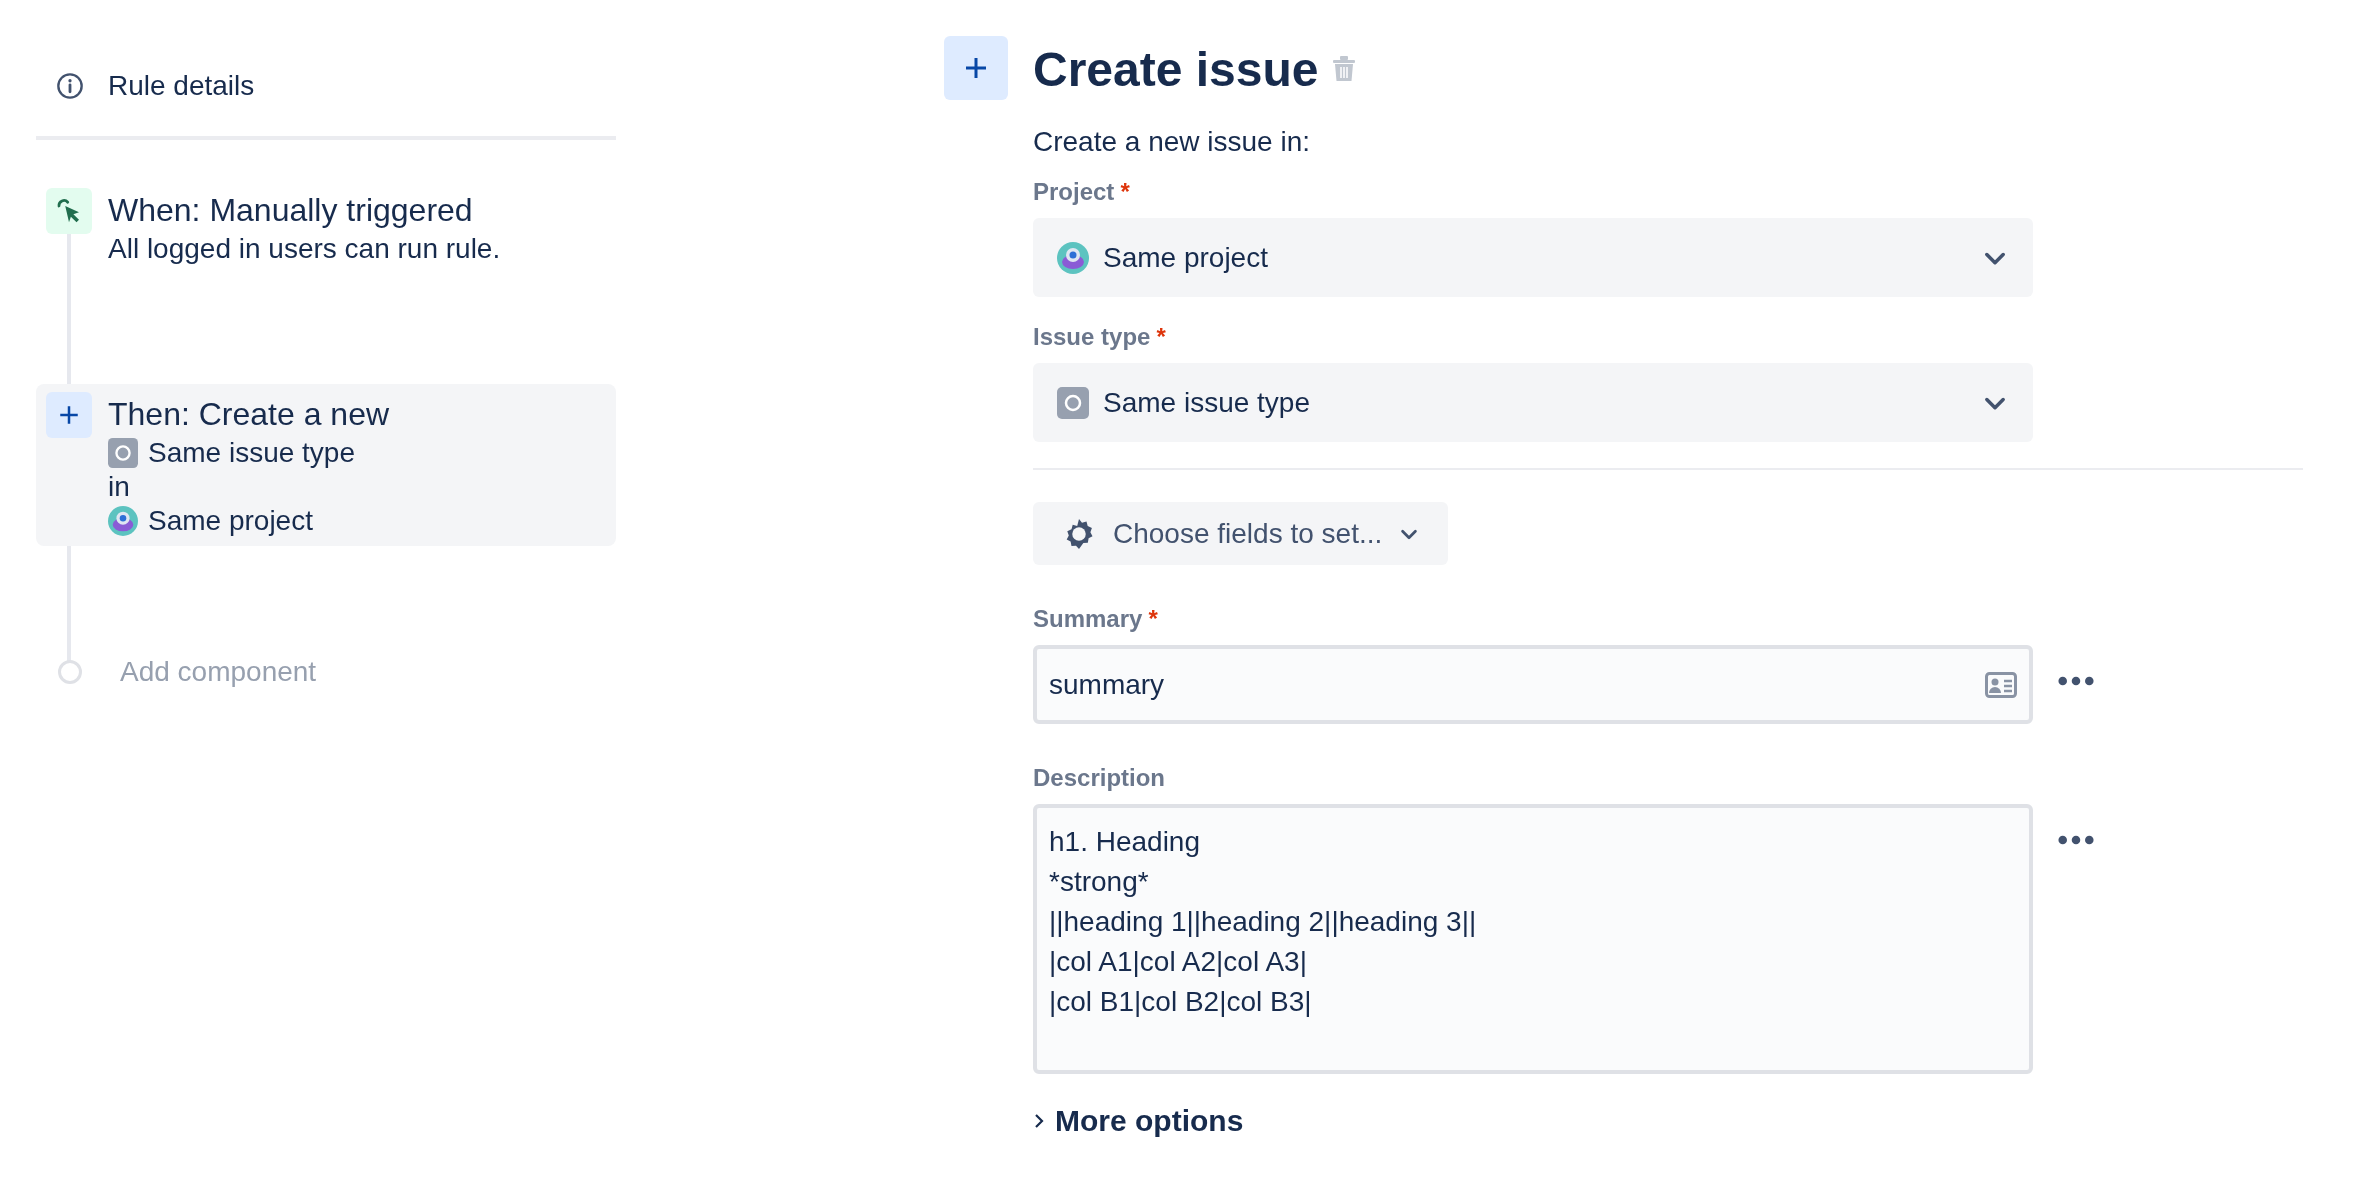 The width and height of the screenshot is (2360, 1182). Describe the element at coordinates (1533, 684) in the screenshot. I see `summary-field: summary` at that location.